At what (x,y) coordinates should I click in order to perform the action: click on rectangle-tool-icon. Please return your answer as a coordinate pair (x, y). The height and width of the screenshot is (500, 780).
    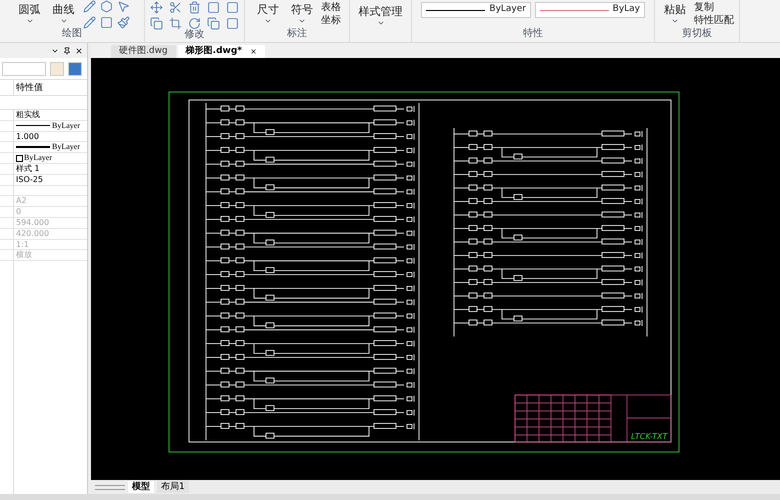
    Looking at the image, I should click on (106, 22).